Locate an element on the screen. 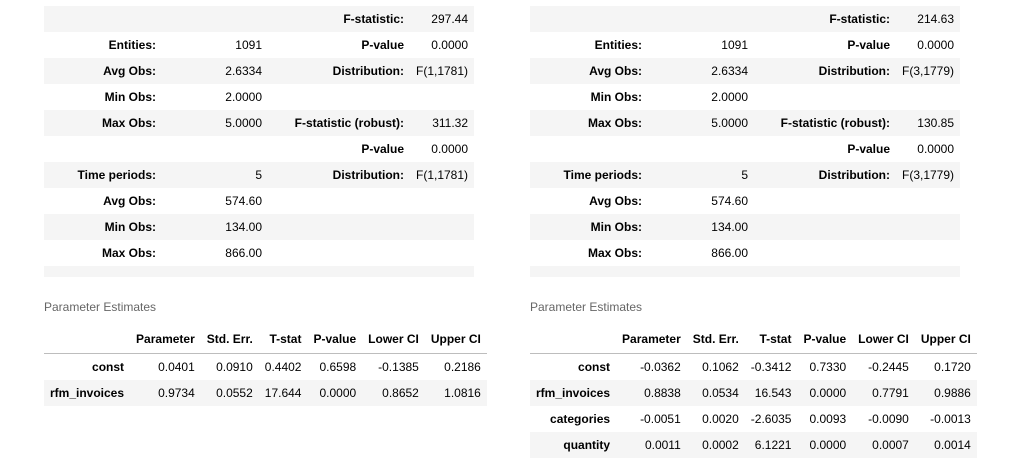 The width and height of the screenshot is (1013, 458). stat-value: 130.85 is located at coordinates (928, 123).